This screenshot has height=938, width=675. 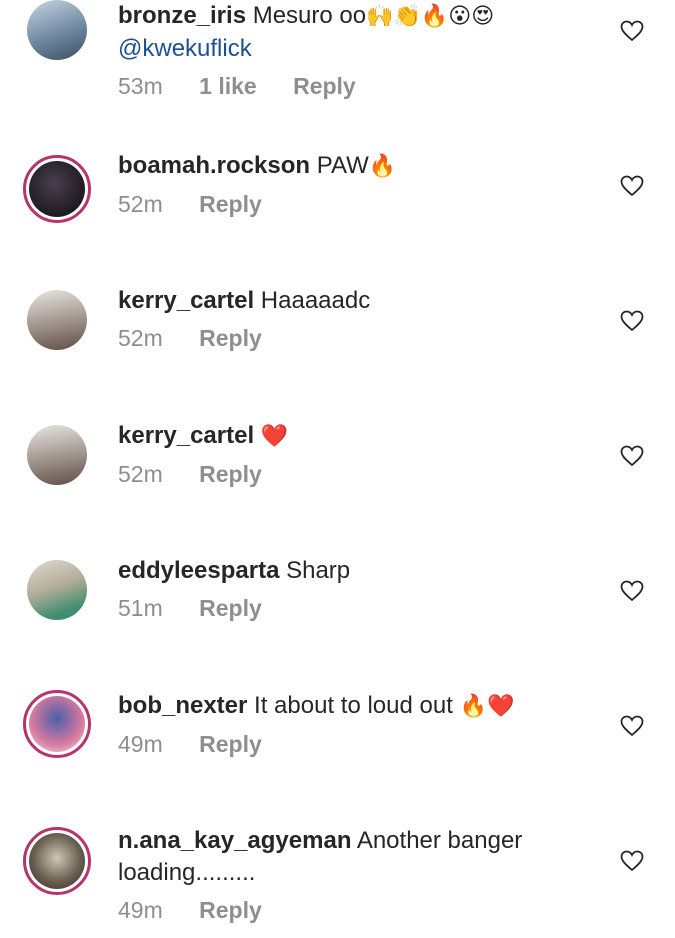 What do you see at coordinates (358, 436) in the screenshot?
I see `comment-text: kerry_cartel ❤️` at bounding box center [358, 436].